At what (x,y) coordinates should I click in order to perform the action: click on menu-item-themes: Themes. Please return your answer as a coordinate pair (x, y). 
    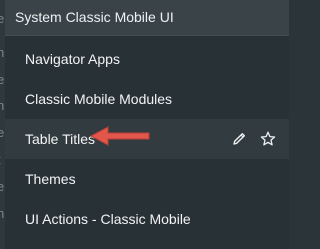
    Looking at the image, I should click on (147, 179).